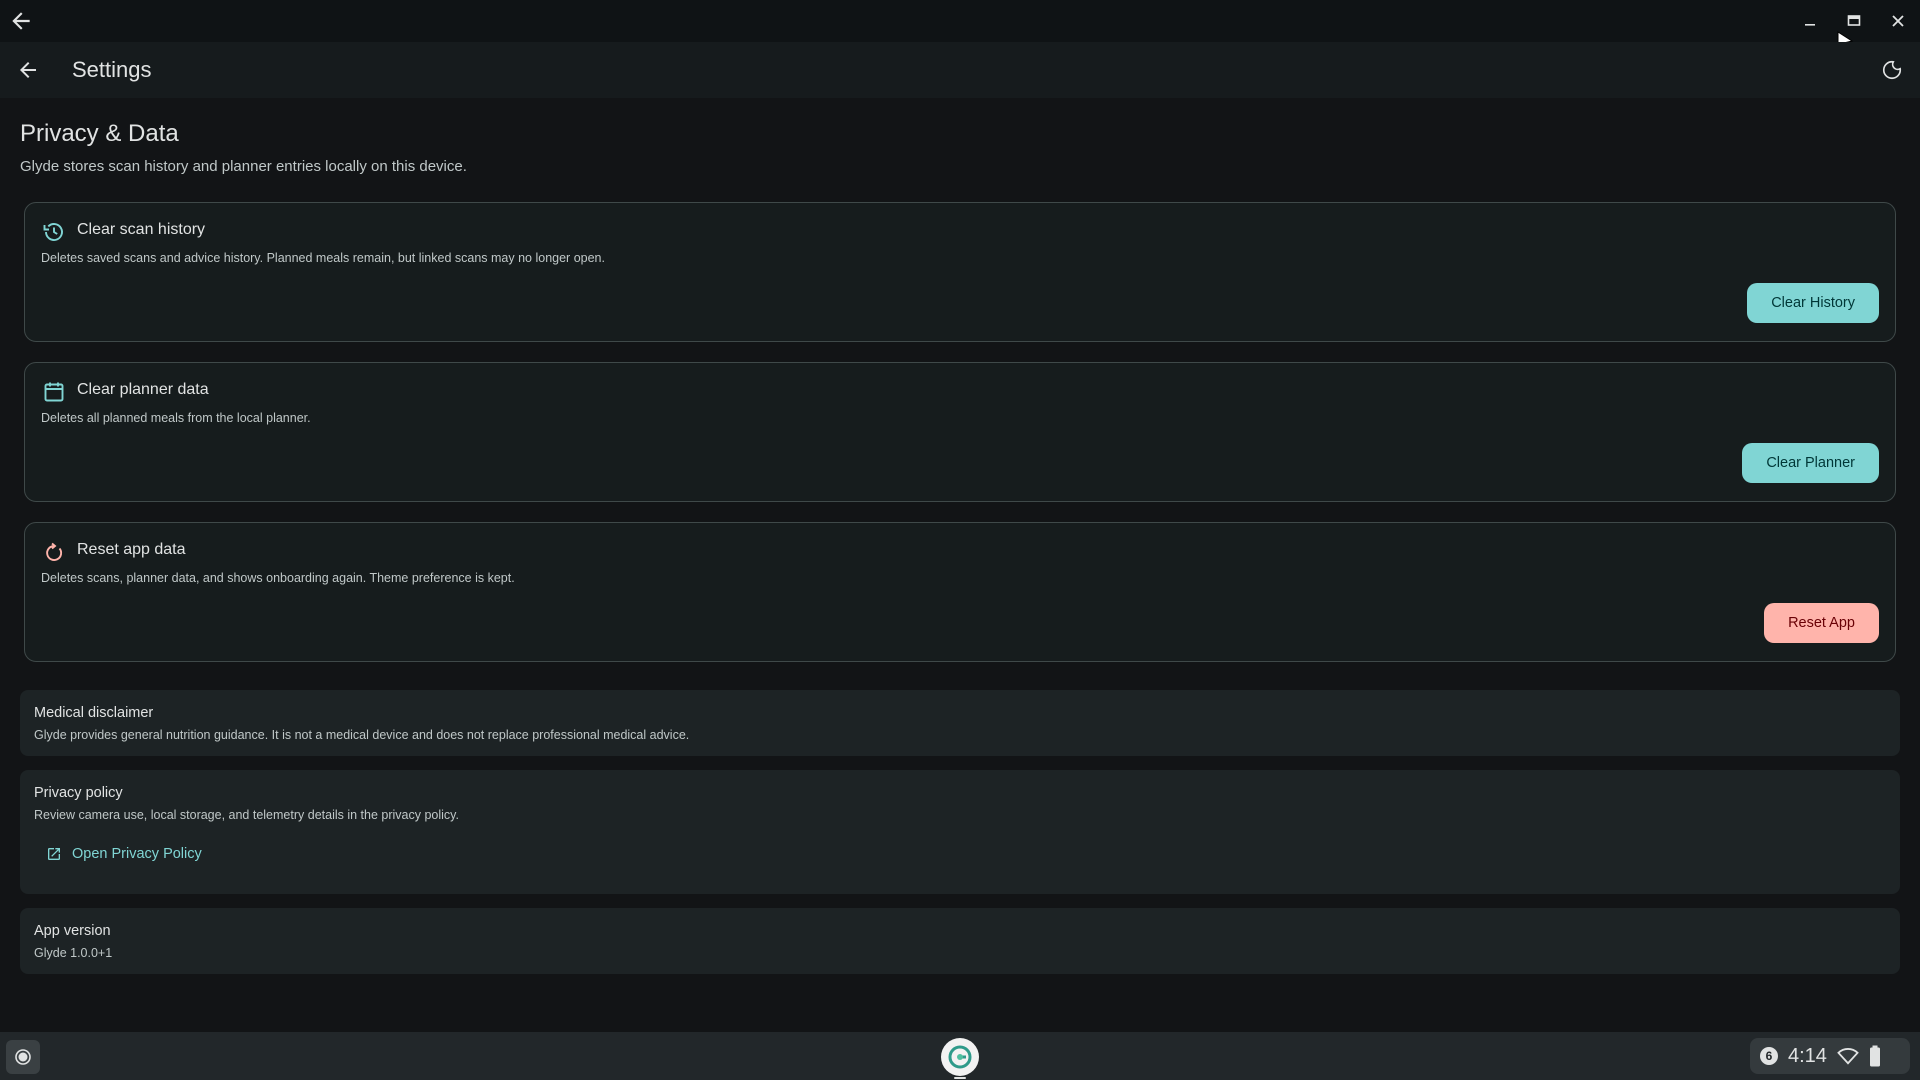 The height and width of the screenshot is (1080, 1920). I want to click on system-shelf: 6 4:14, so click(960, 1056).